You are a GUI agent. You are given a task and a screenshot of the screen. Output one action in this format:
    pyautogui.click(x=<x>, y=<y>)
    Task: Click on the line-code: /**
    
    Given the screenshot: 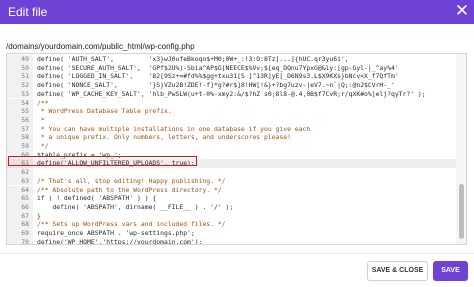 What is the action you would take?
    pyautogui.click(x=43, y=102)
    